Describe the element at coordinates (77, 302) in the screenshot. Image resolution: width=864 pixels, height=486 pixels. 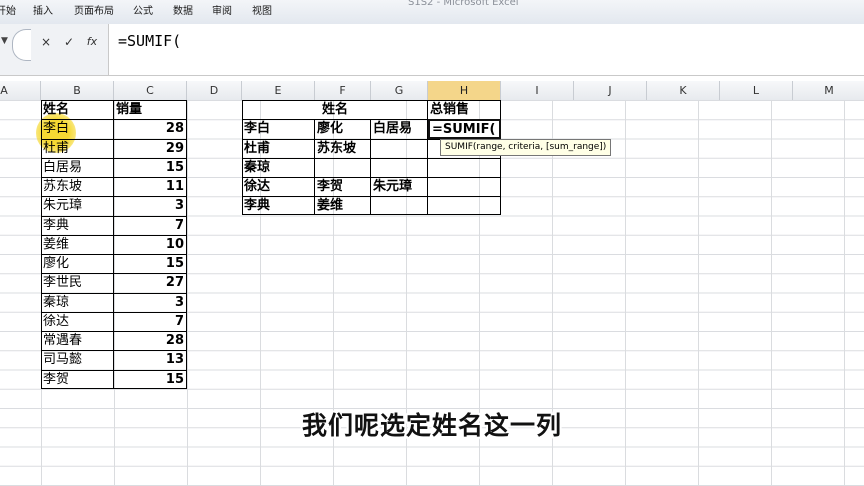
I see `name-cell: 秦琼` at that location.